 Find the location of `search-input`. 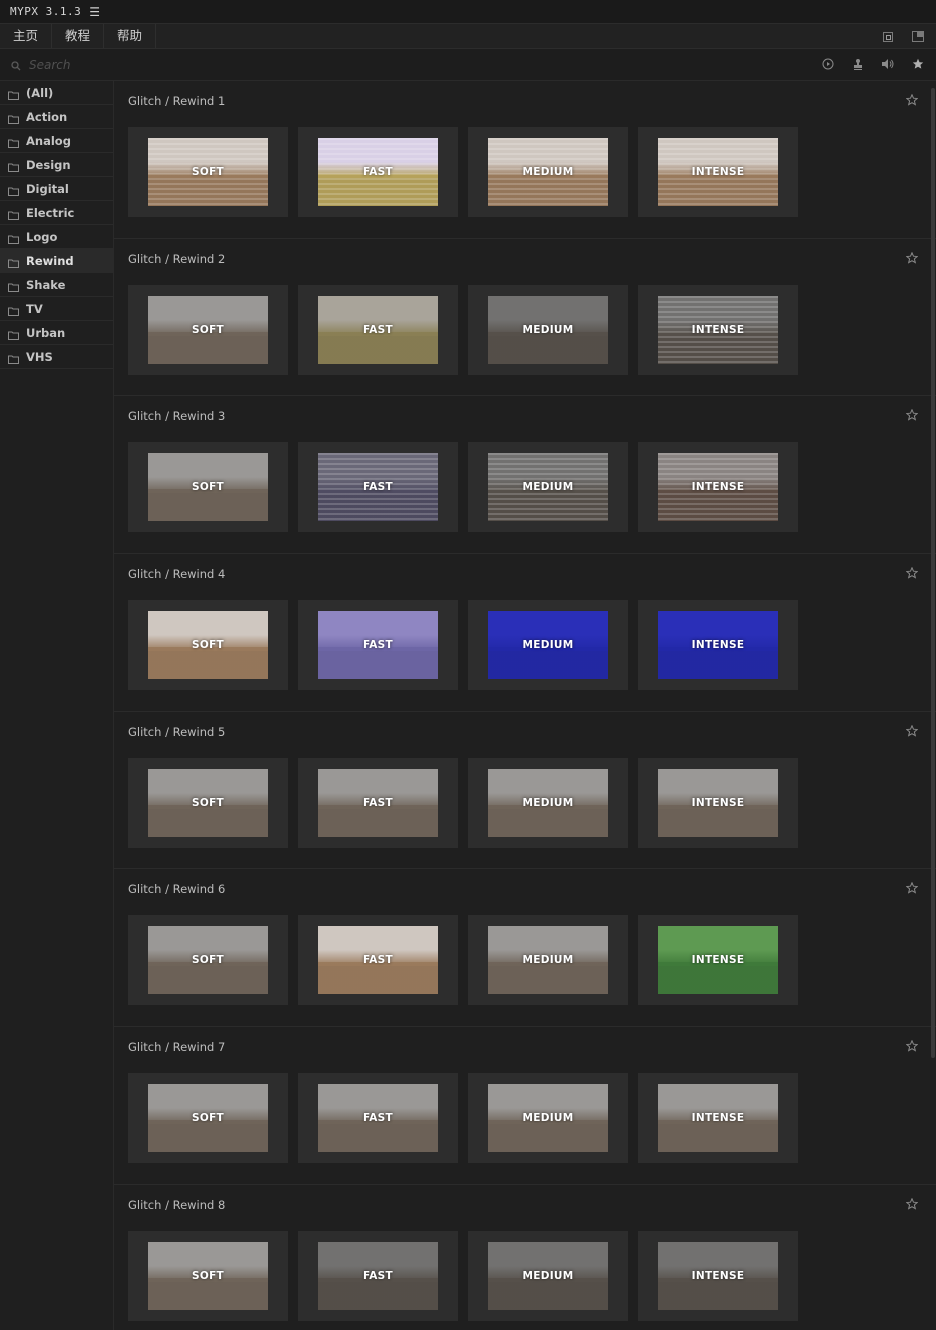

search-input is located at coordinates (179, 64).